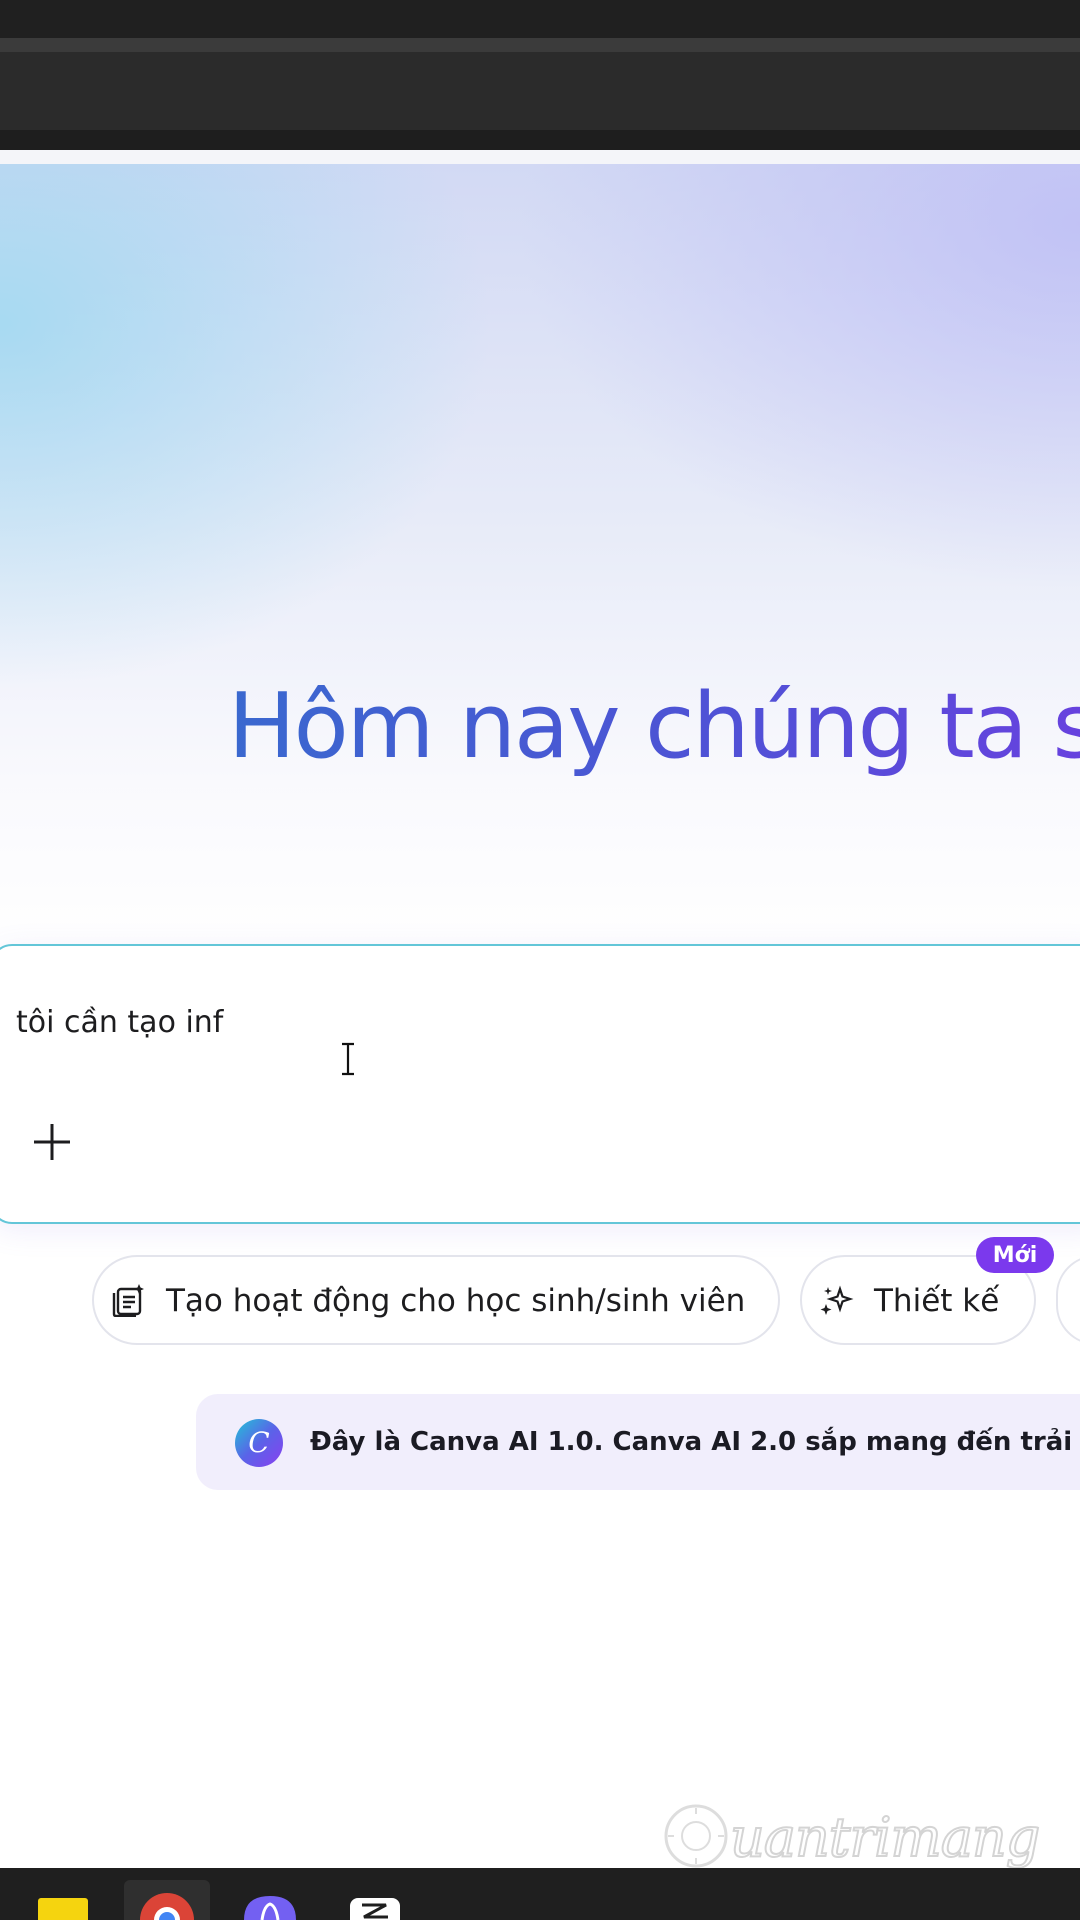  What do you see at coordinates (540, 45) in the screenshot?
I see `browser-tab-strip` at bounding box center [540, 45].